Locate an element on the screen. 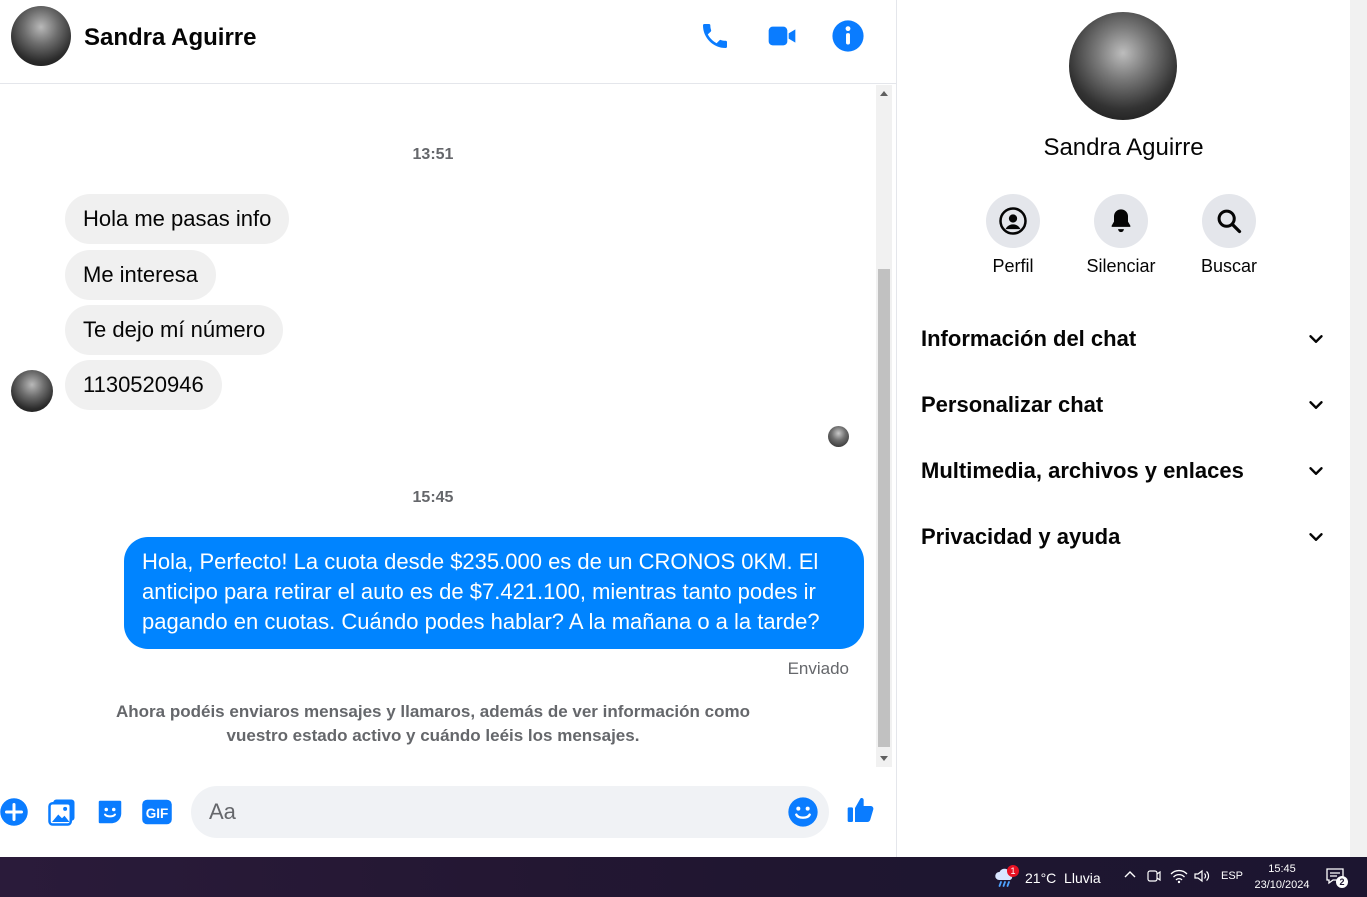  chat-scrollbar is located at coordinates (884, 426).